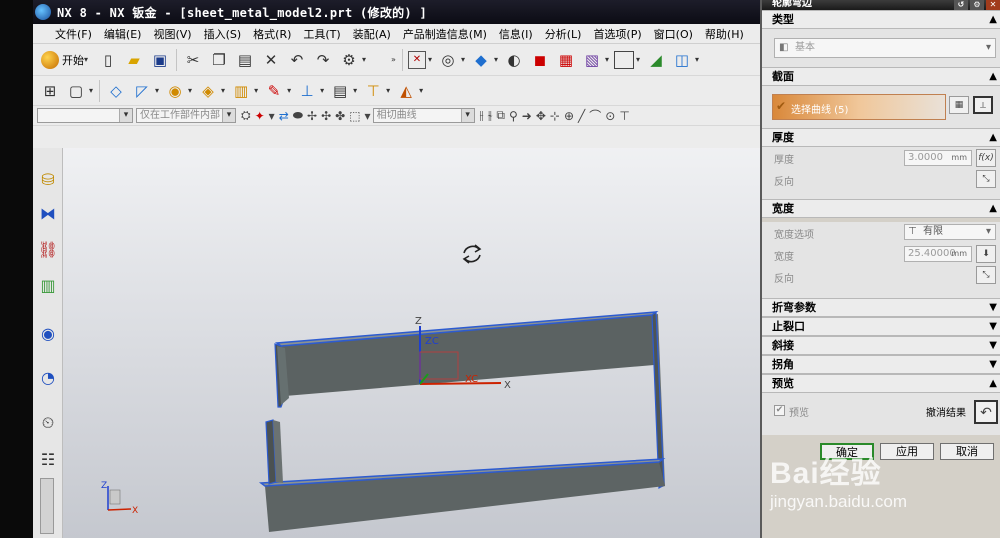 The image size is (1000, 538). Describe the element at coordinates (624, 116) in the screenshot. I see `tangent-icon: ⊤` at that location.